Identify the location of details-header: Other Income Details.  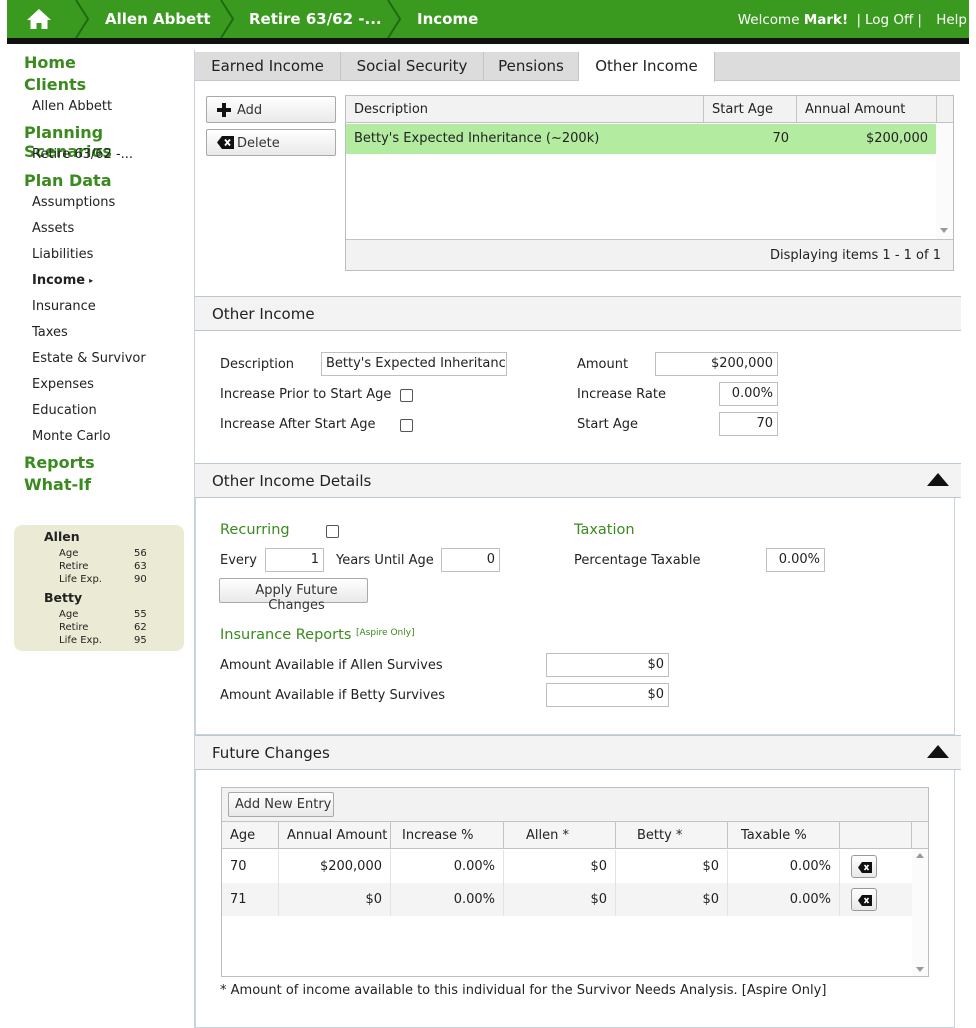
(578, 480).